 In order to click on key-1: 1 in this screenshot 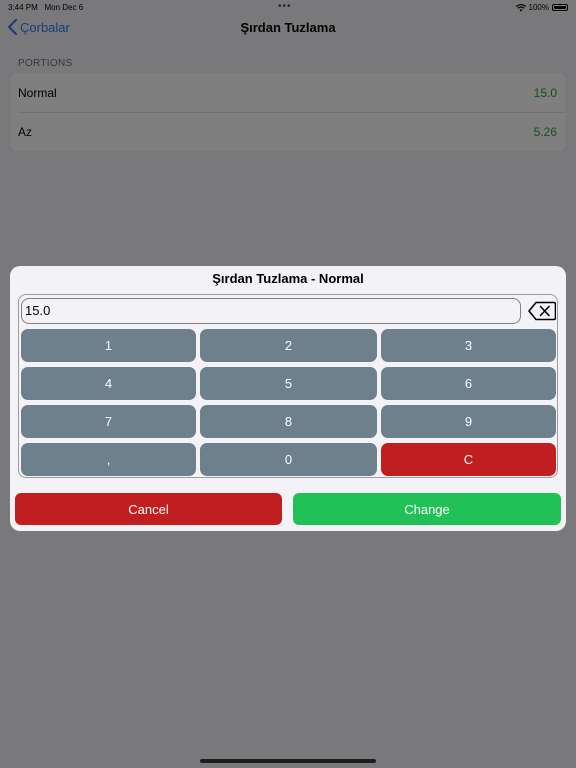, I will do `click(108, 345)`.